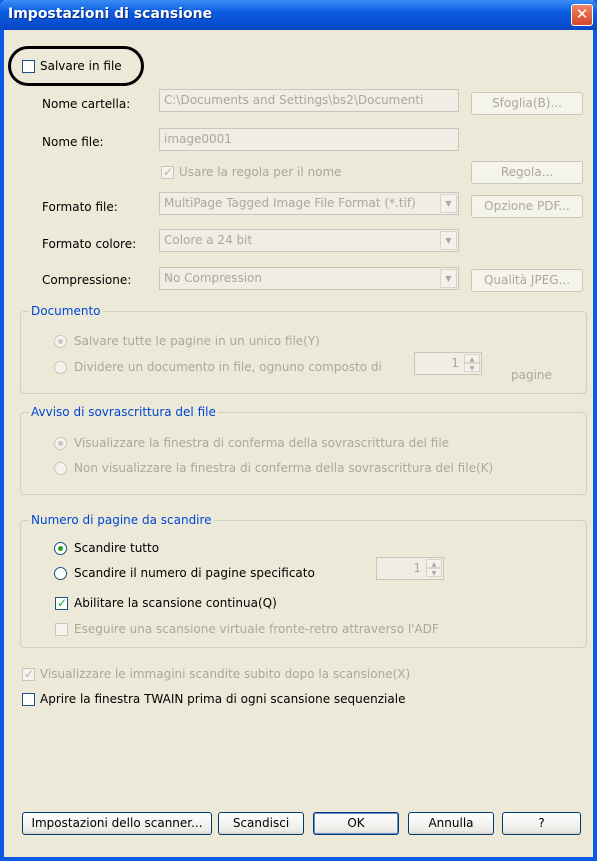 This screenshot has width=597, height=861. What do you see at coordinates (86, 104) in the screenshot?
I see `folder-name-label: Nome cartella:` at bounding box center [86, 104].